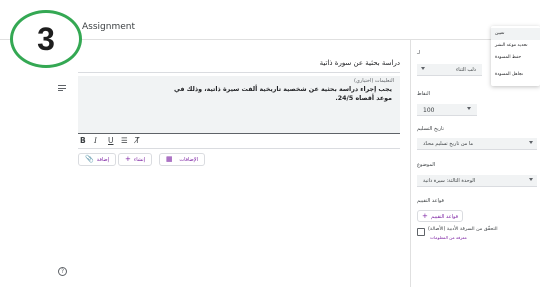 This screenshot has width=540, height=287. What do you see at coordinates (515, 34) in the screenshot?
I see `menu-item-assign: تعيين` at bounding box center [515, 34].